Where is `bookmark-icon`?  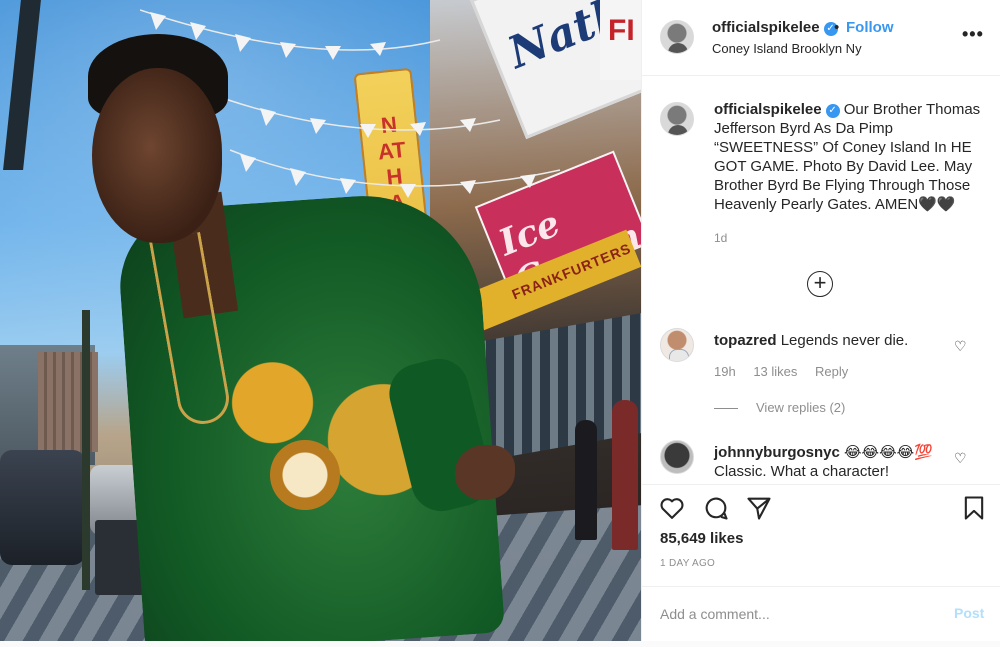
bookmark-icon is located at coordinates (974, 508).